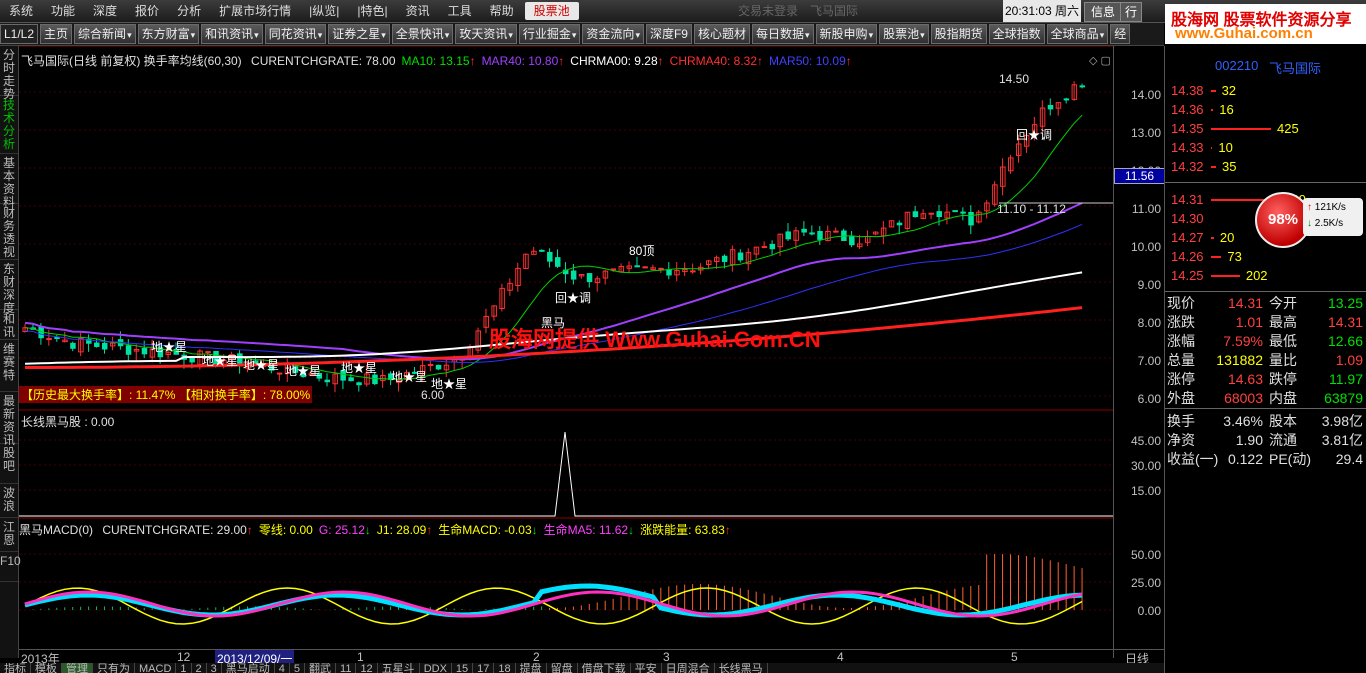  I want to click on toolbar-button-13: 新股申购, so click(846, 34).